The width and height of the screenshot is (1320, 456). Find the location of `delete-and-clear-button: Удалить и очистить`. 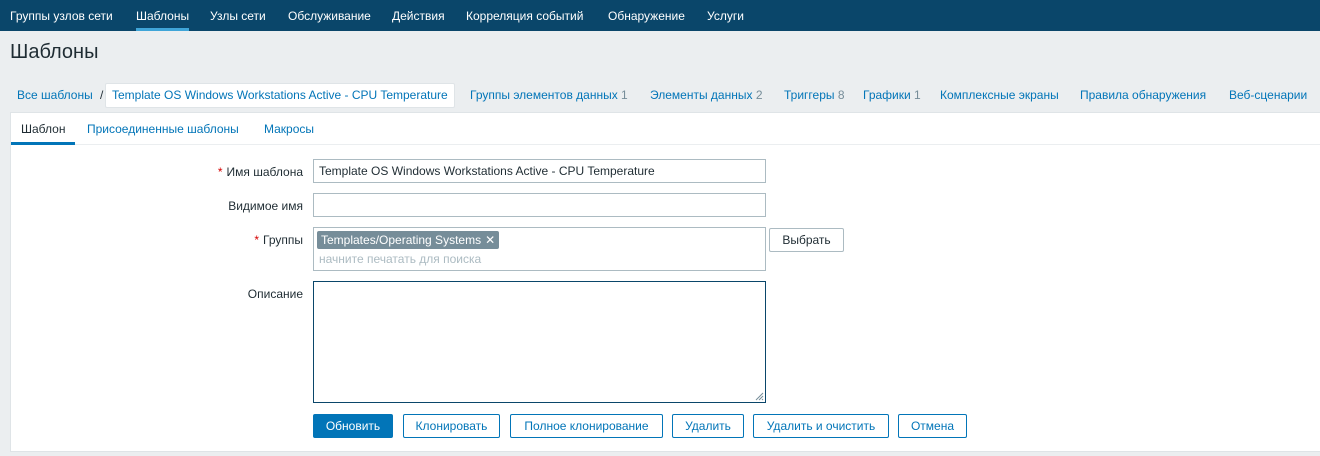

delete-and-clear-button: Удалить и очистить is located at coordinates (821, 426).